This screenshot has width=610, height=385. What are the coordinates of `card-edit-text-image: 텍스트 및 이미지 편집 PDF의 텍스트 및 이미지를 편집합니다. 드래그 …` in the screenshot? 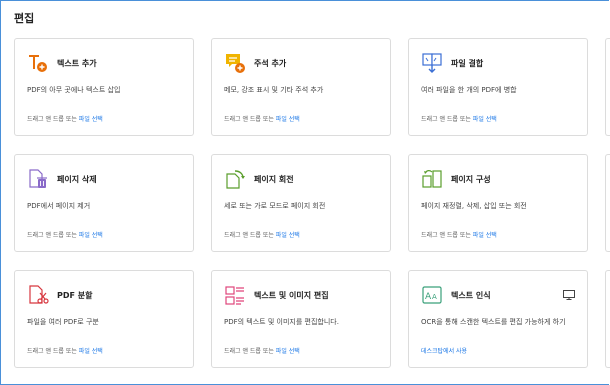 It's located at (301, 319).